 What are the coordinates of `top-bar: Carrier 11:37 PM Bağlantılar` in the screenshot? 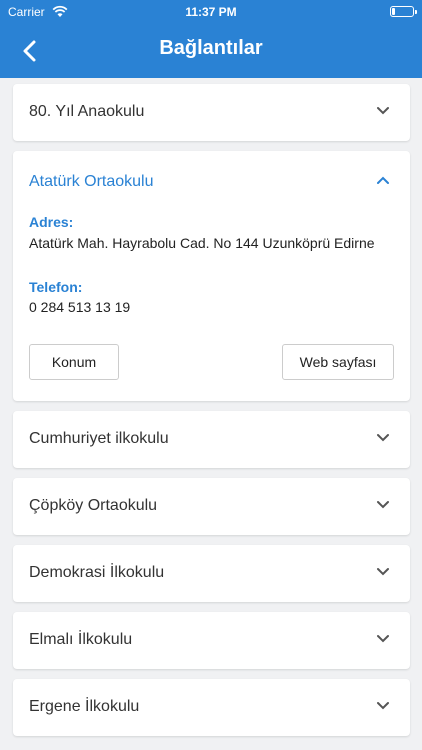 It's located at (211, 39).